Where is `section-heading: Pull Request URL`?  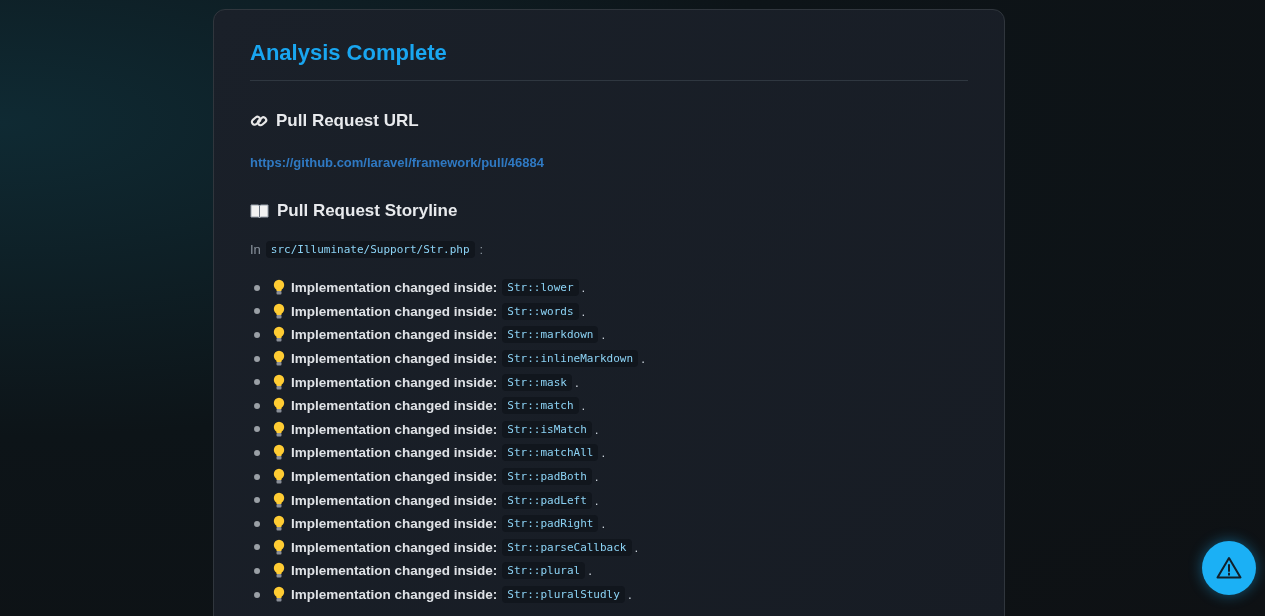
section-heading: Pull Request URL is located at coordinates (347, 121).